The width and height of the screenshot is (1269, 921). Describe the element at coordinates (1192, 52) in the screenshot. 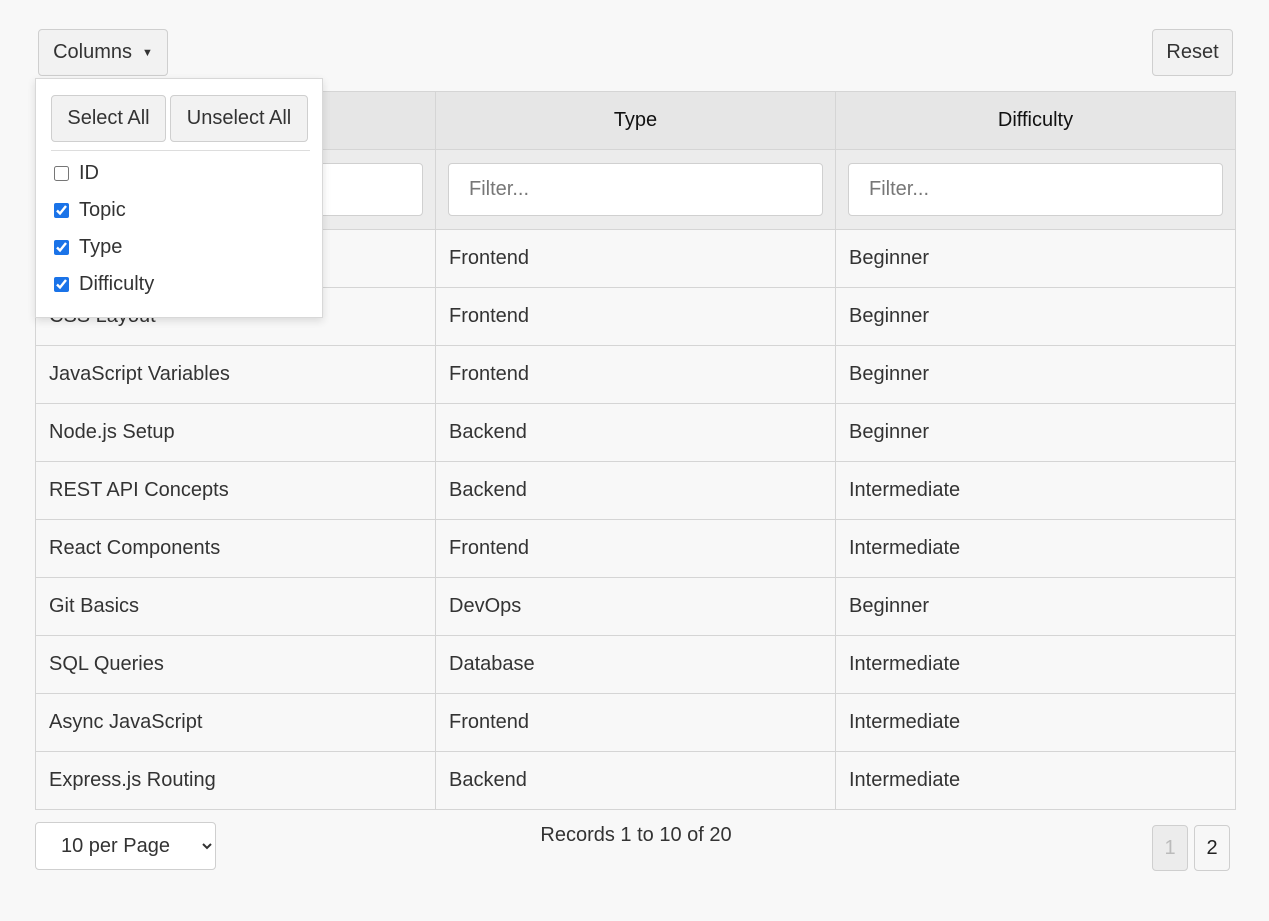

I see `reset-button: Reset` at that location.